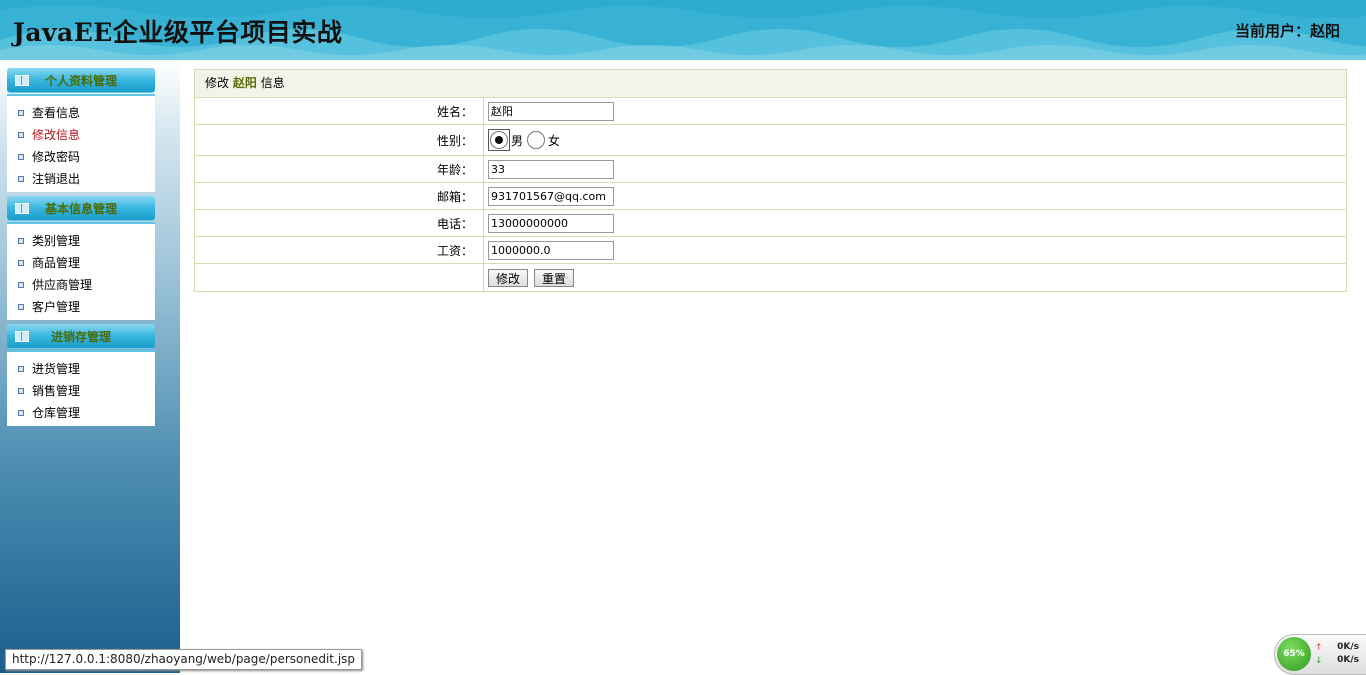  I want to click on sidebar-item-label: 销售管理, so click(56, 391).